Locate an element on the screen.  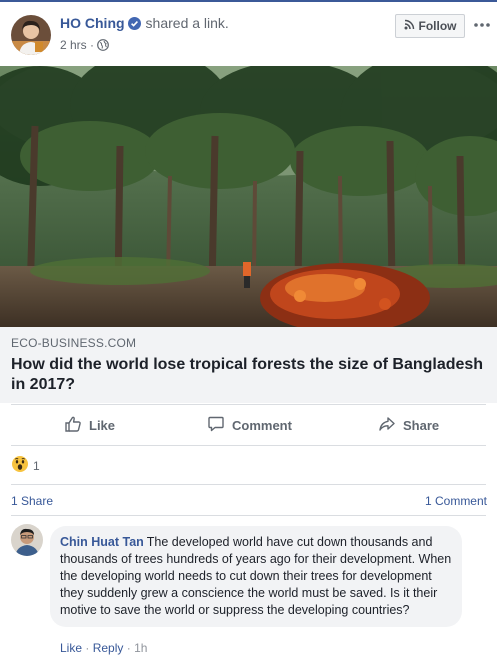
comments-divider is located at coordinates (248, 515).